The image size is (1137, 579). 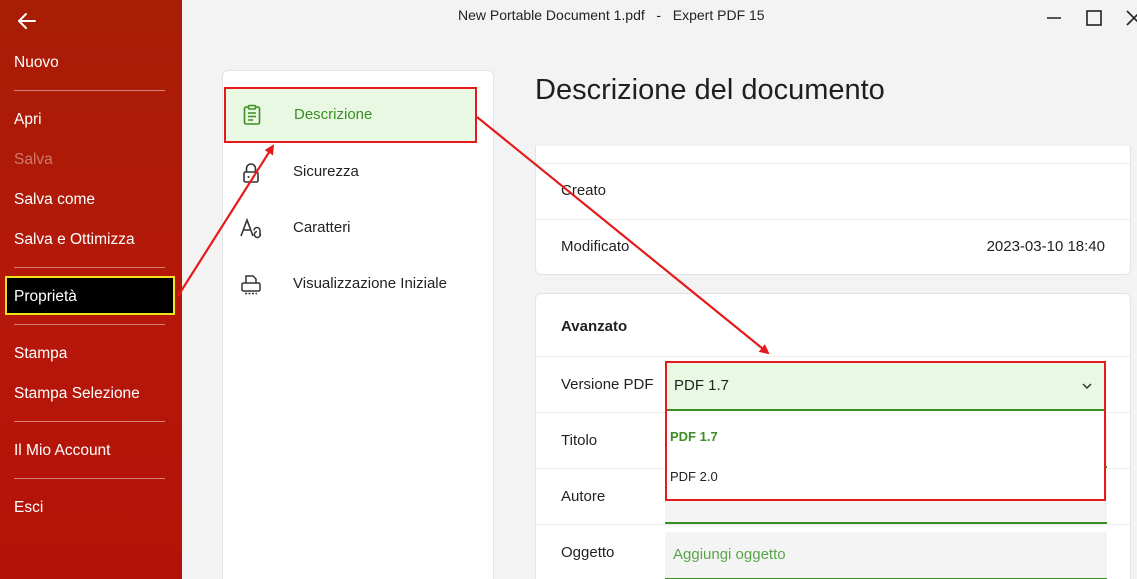 I want to click on pdf-version-select: PDF 1.7, so click(x=885, y=387).